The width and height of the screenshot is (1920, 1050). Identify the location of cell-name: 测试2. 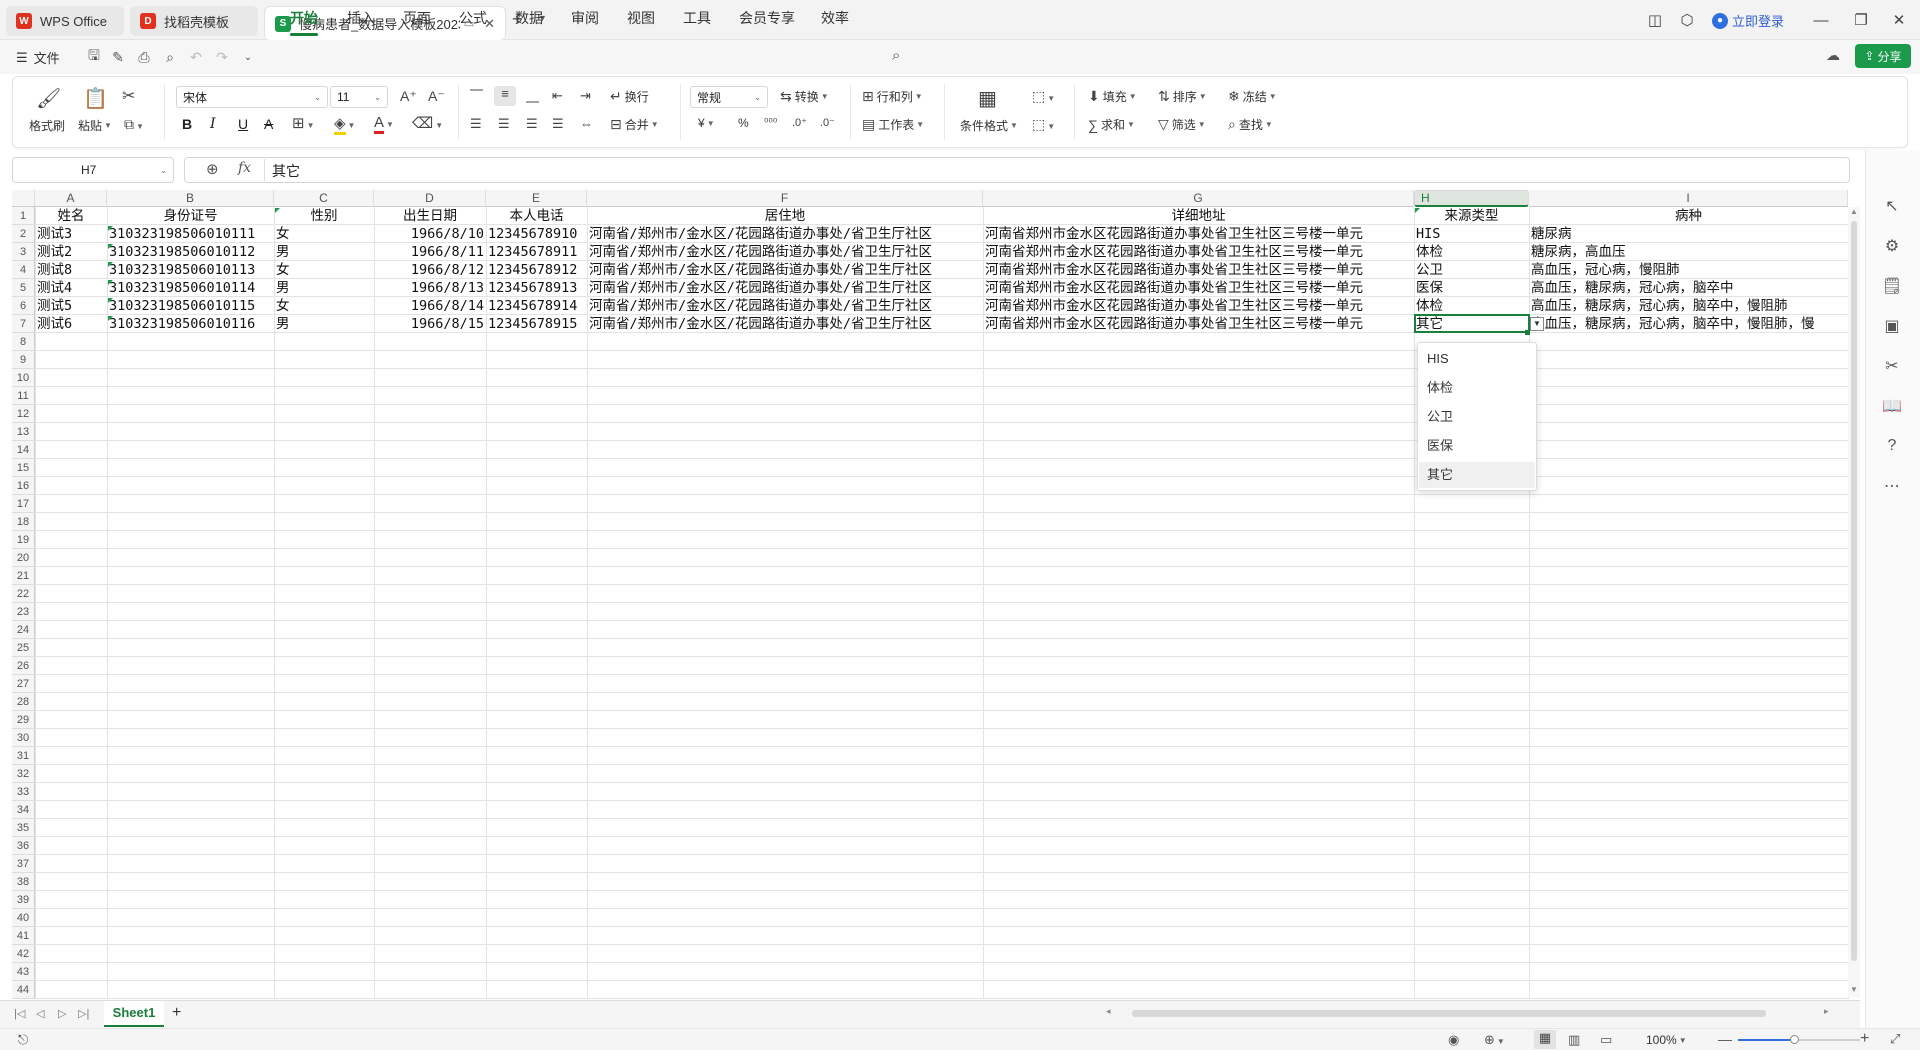
(71, 252).